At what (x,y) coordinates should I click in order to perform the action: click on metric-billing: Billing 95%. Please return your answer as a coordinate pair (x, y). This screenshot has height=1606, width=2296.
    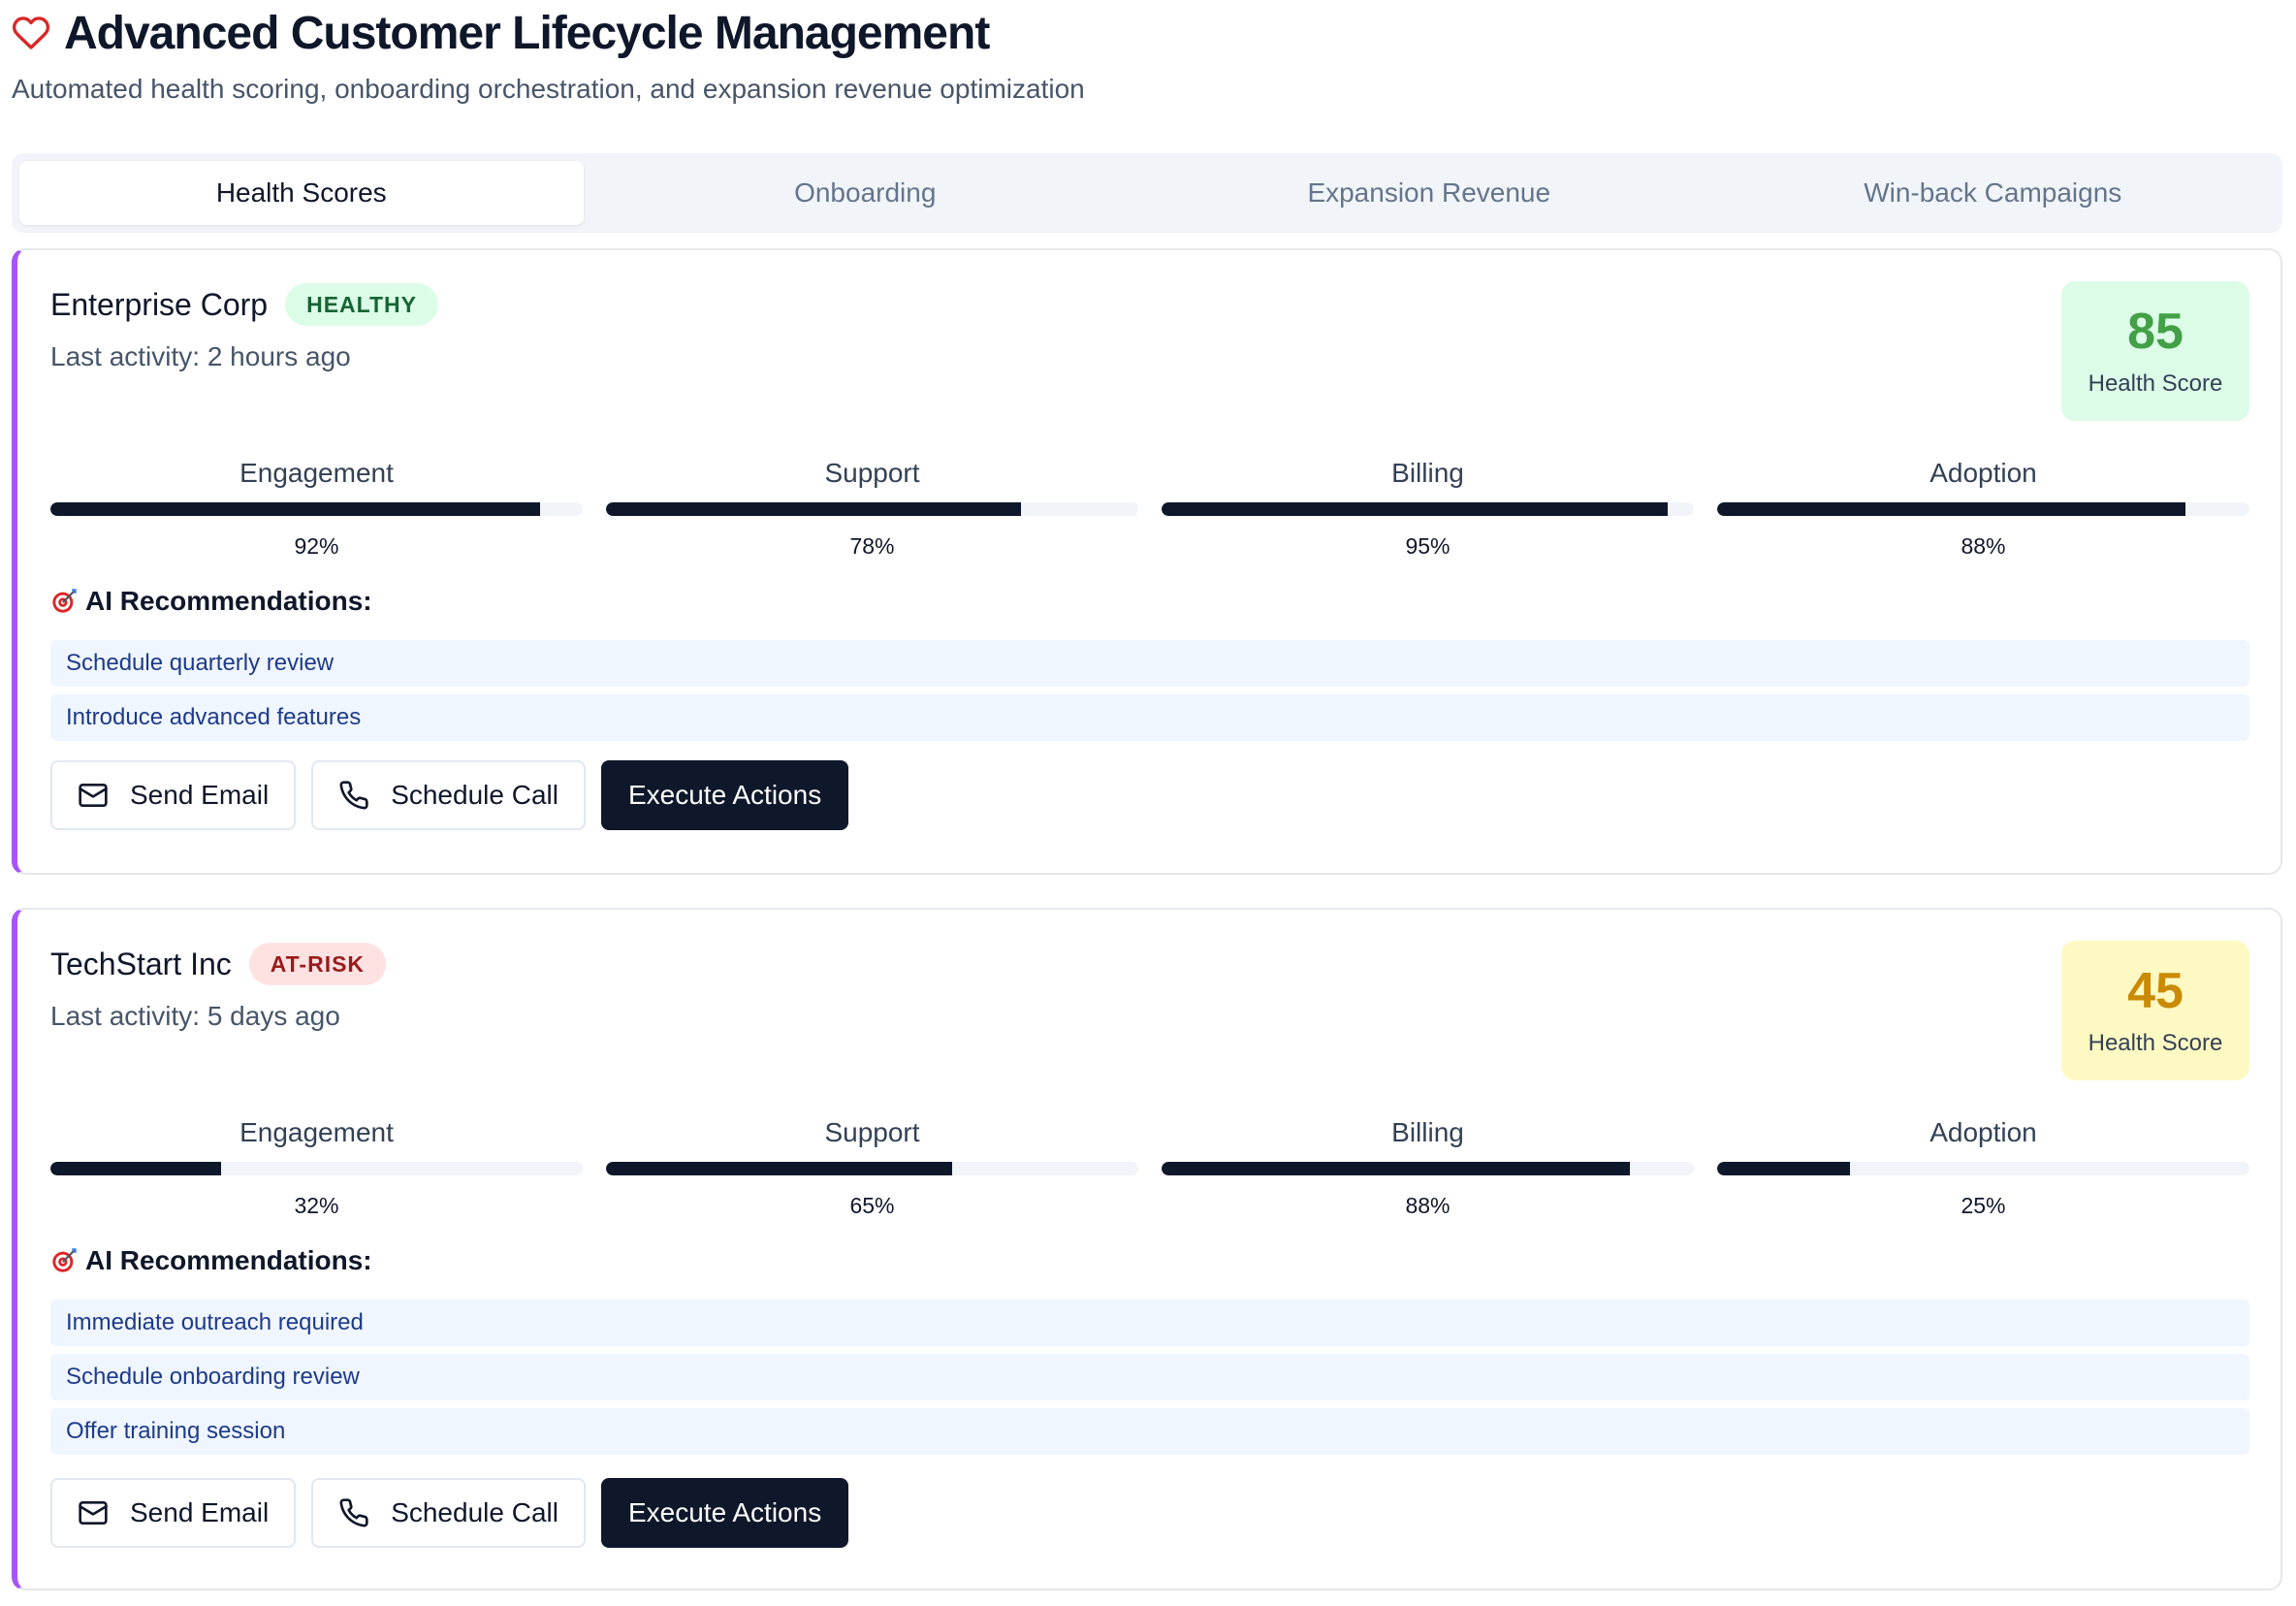
    Looking at the image, I should click on (1428, 508).